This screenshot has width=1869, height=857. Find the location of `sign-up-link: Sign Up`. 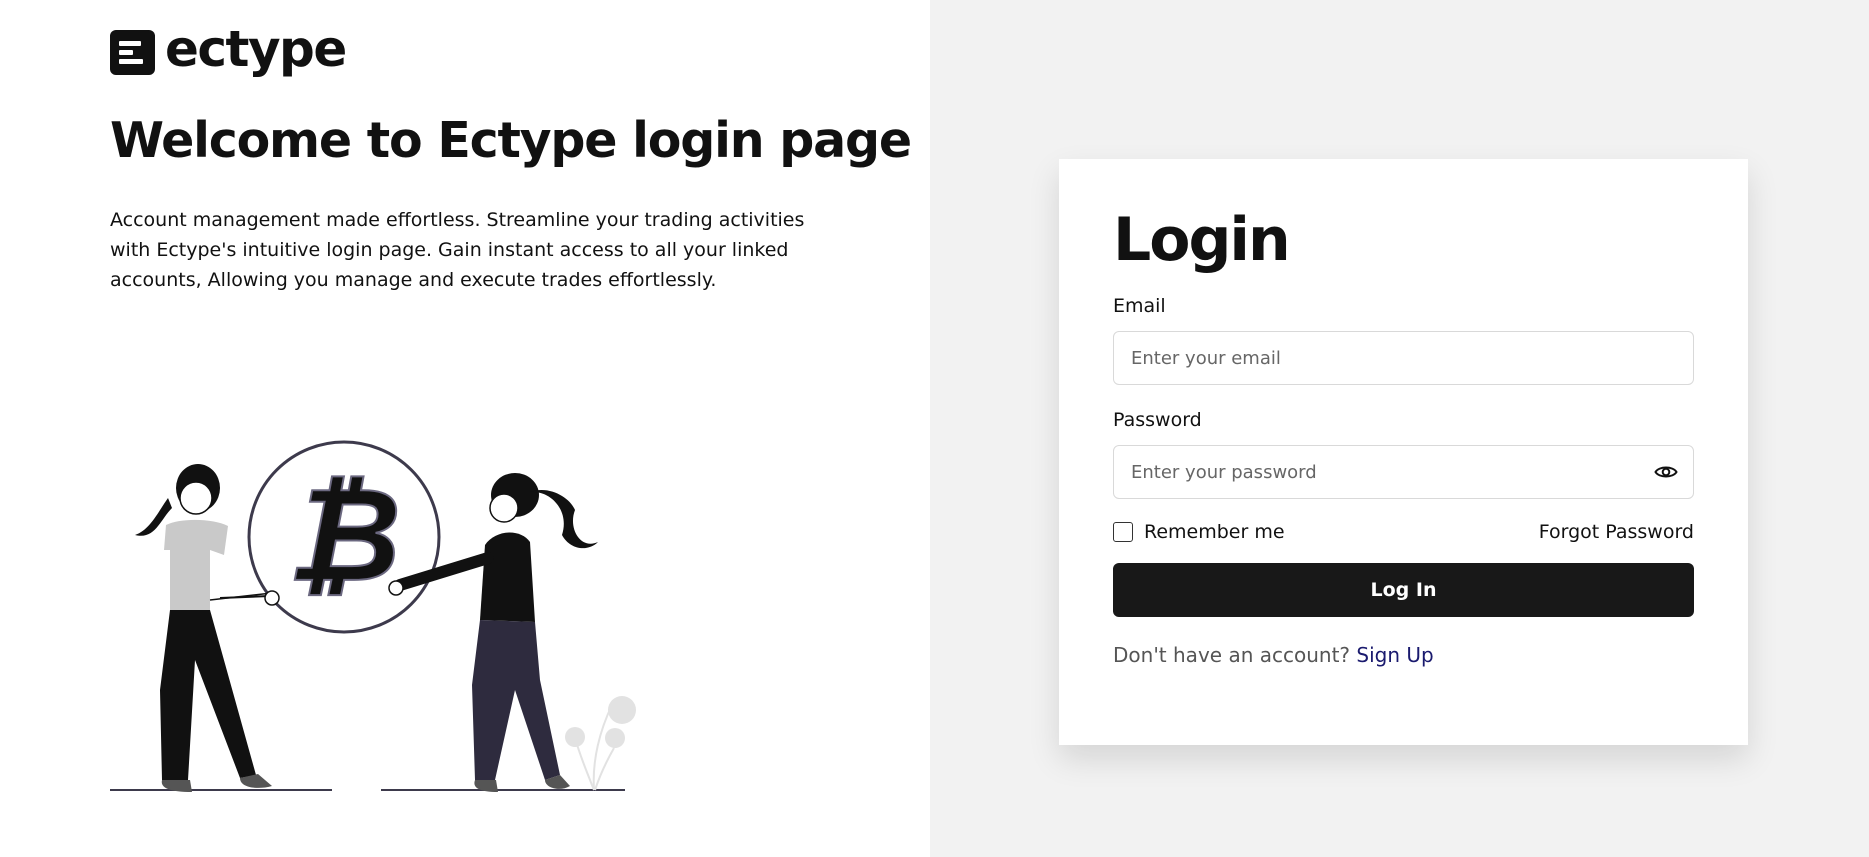

sign-up-link: Sign Up is located at coordinates (1394, 655).